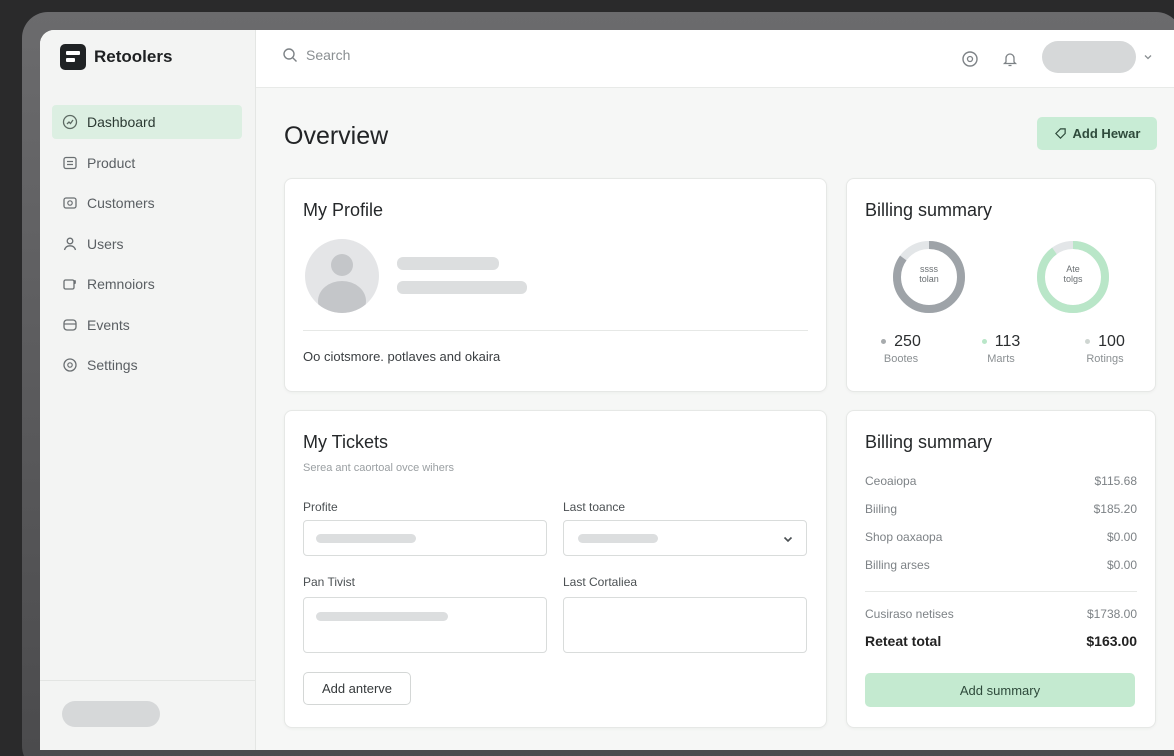 The image size is (1174, 756). What do you see at coordinates (320, 507) in the screenshot?
I see `profile-field-label: Profite` at bounding box center [320, 507].